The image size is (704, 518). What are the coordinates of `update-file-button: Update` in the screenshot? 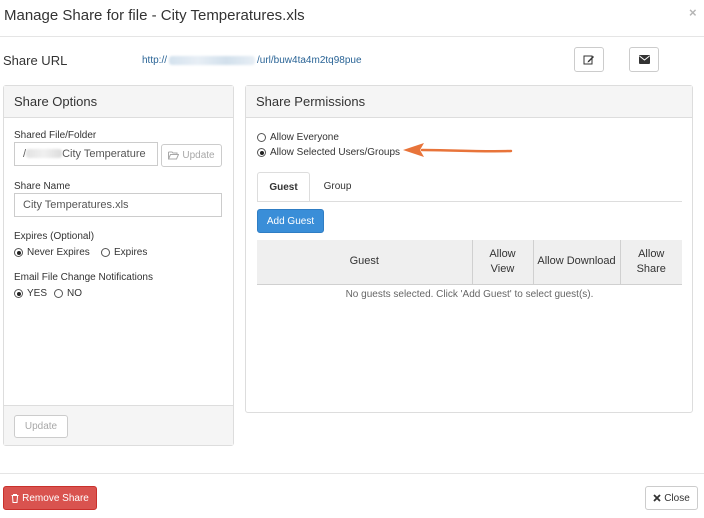 It's located at (191, 155).